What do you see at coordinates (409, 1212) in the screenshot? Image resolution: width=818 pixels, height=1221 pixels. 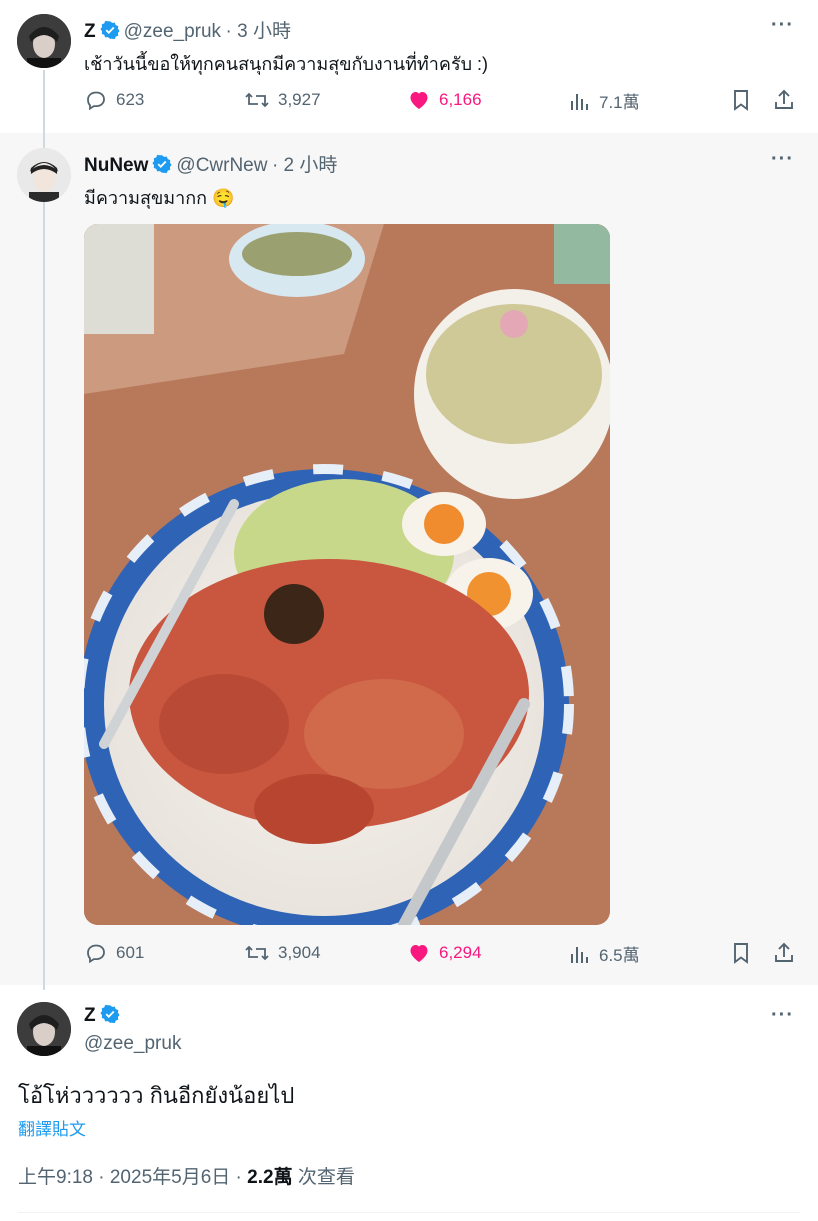 I see `divider` at bounding box center [409, 1212].